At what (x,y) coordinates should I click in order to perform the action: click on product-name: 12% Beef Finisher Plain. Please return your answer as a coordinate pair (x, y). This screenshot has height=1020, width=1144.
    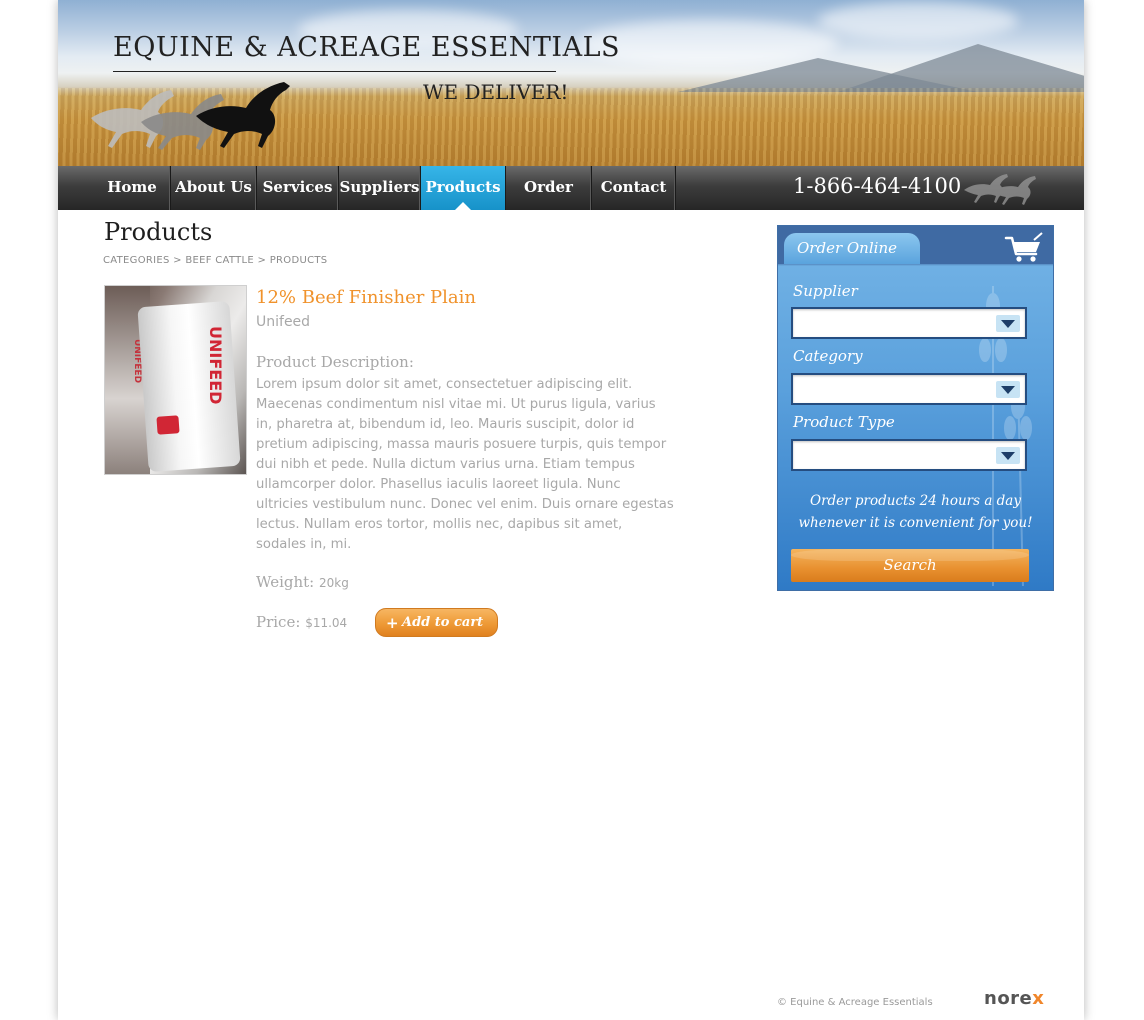
    Looking at the image, I should click on (366, 297).